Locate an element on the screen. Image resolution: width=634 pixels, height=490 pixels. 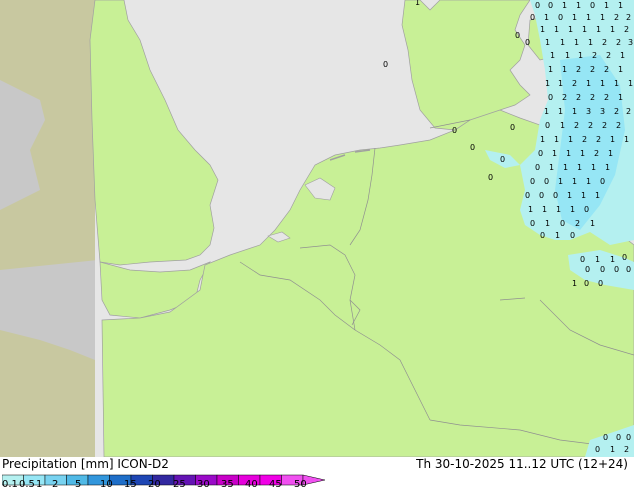
colorbar-tick-label: 40 is located at coordinates (251, 484).